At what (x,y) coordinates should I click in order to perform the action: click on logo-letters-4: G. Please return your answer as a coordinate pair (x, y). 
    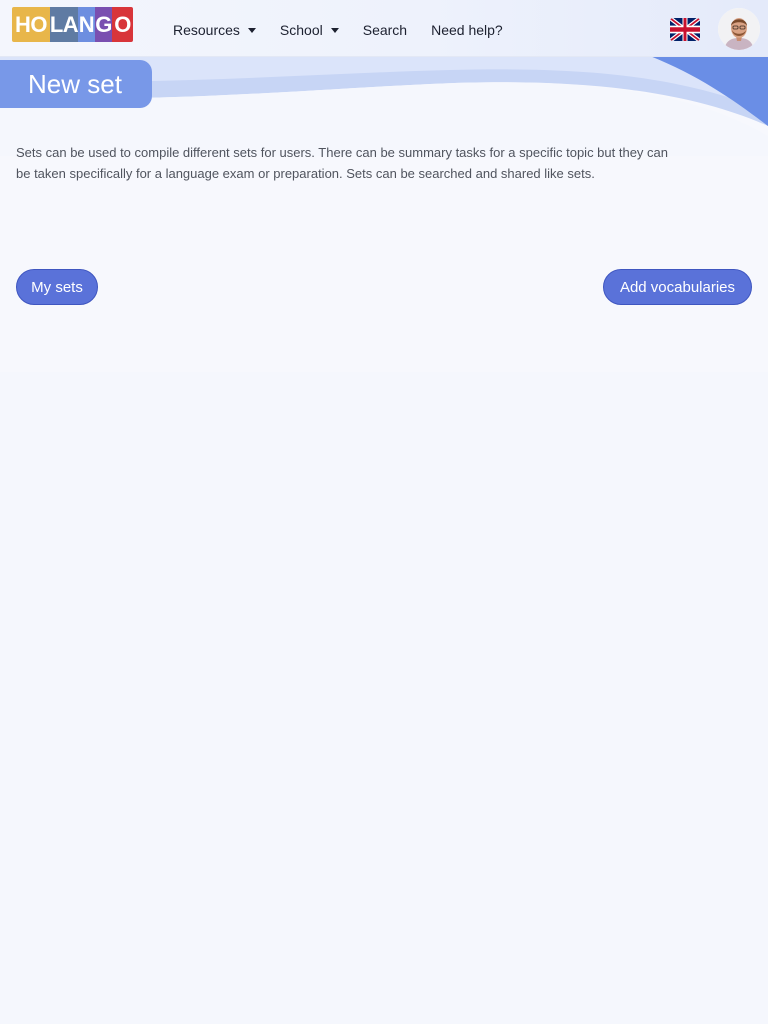
    Looking at the image, I should click on (103, 24).